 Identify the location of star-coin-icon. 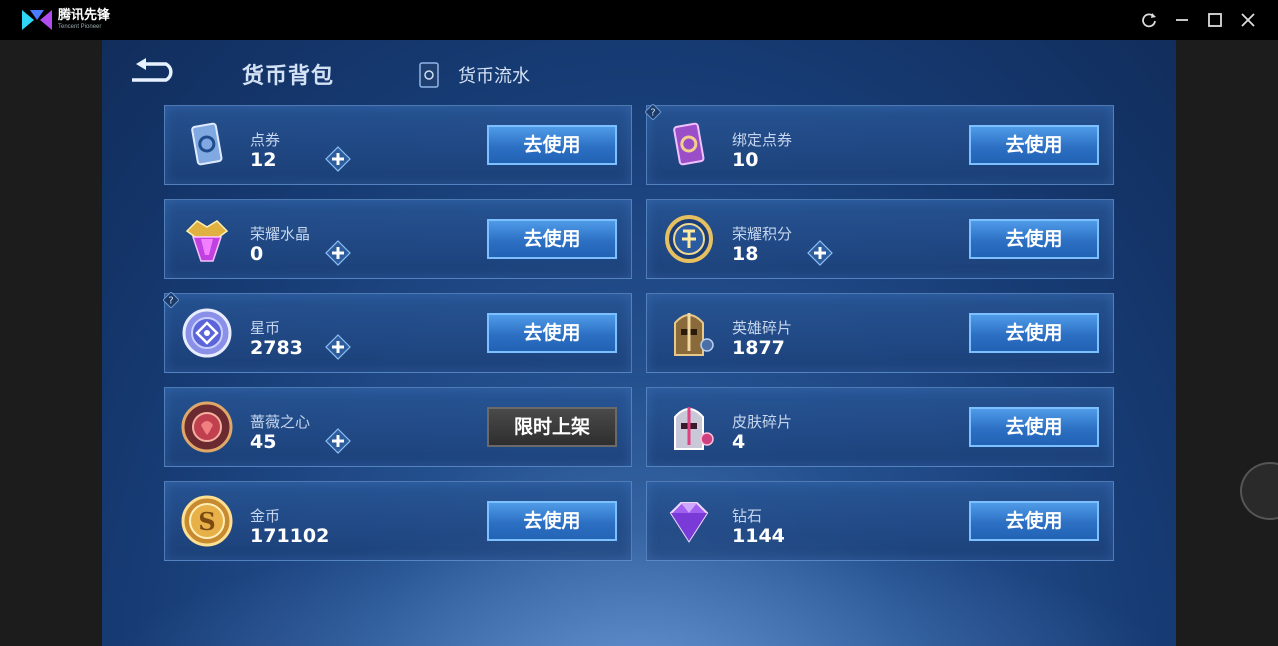
(207, 333).